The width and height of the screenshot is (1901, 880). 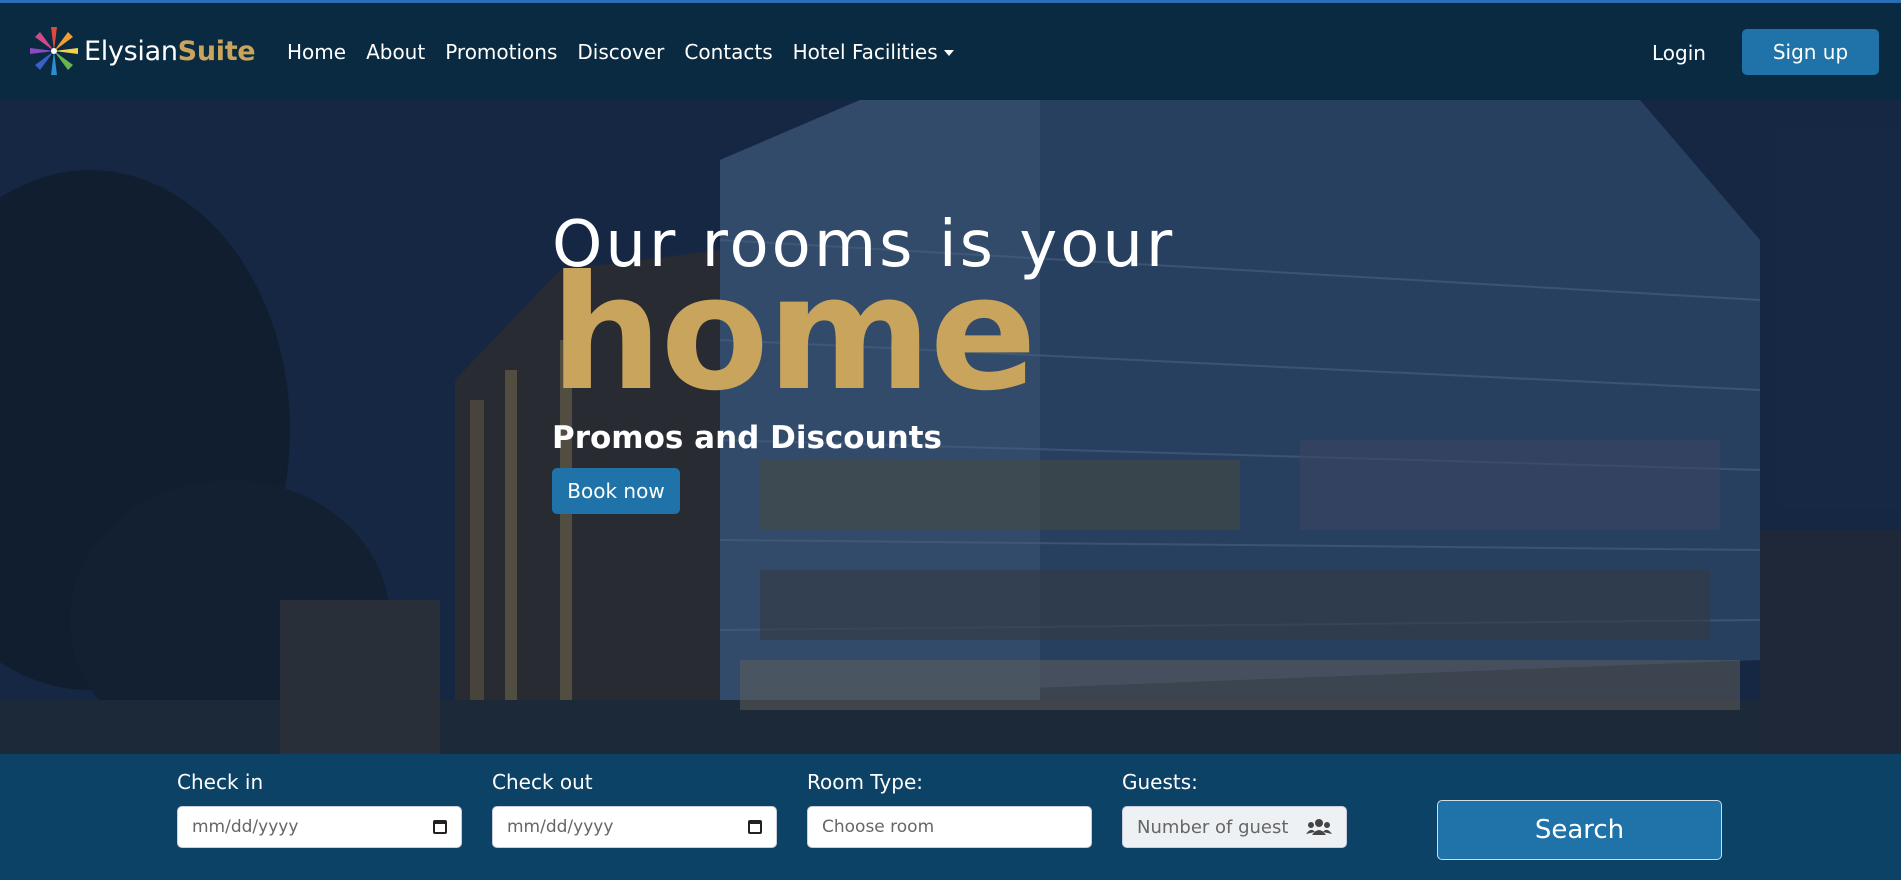 I want to click on hero-title-line2: home, so click(x=793, y=334).